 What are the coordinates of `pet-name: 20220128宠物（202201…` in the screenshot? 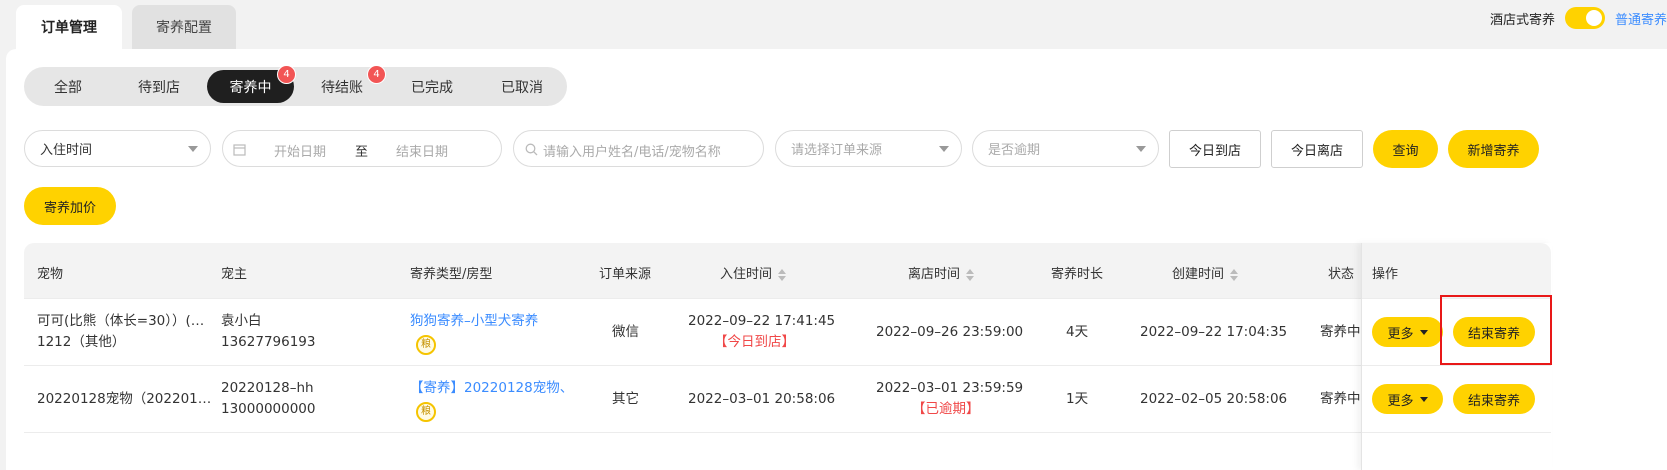 It's located at (124, 399).